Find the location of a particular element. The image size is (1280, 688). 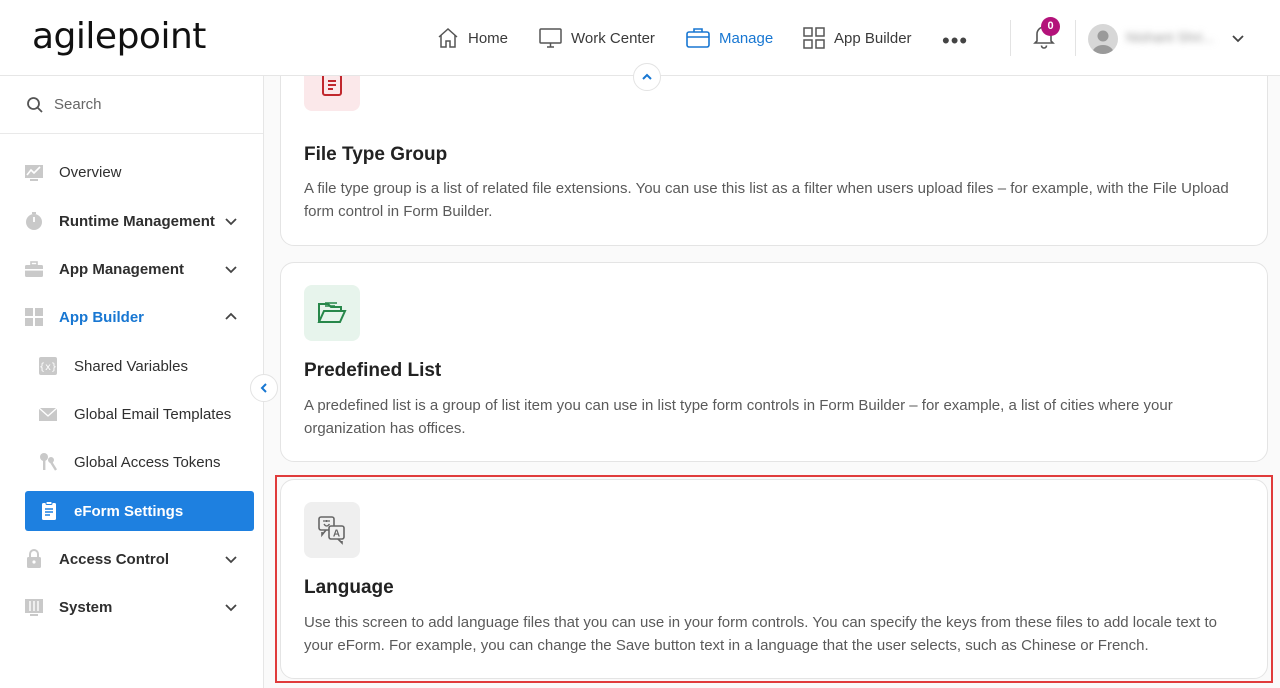

card-title: Language is located at coordinates (349, 587).